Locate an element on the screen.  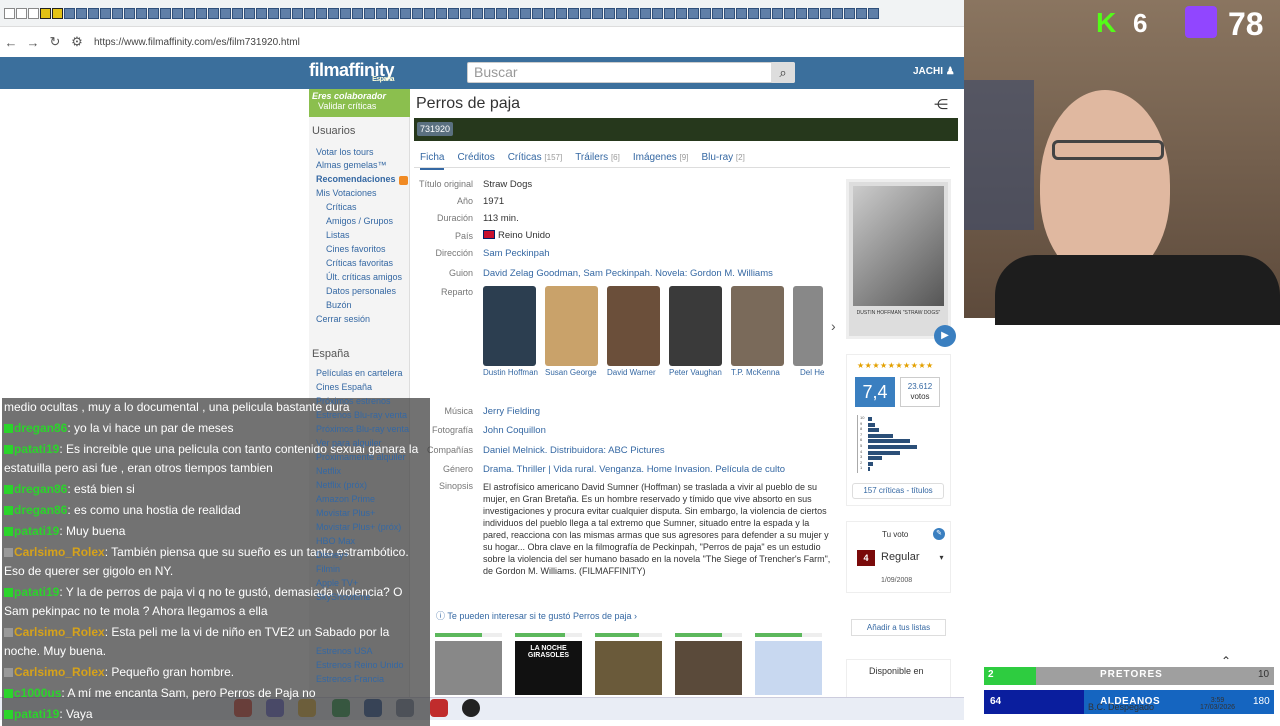
app-icon is located at coordinates (439, 708).